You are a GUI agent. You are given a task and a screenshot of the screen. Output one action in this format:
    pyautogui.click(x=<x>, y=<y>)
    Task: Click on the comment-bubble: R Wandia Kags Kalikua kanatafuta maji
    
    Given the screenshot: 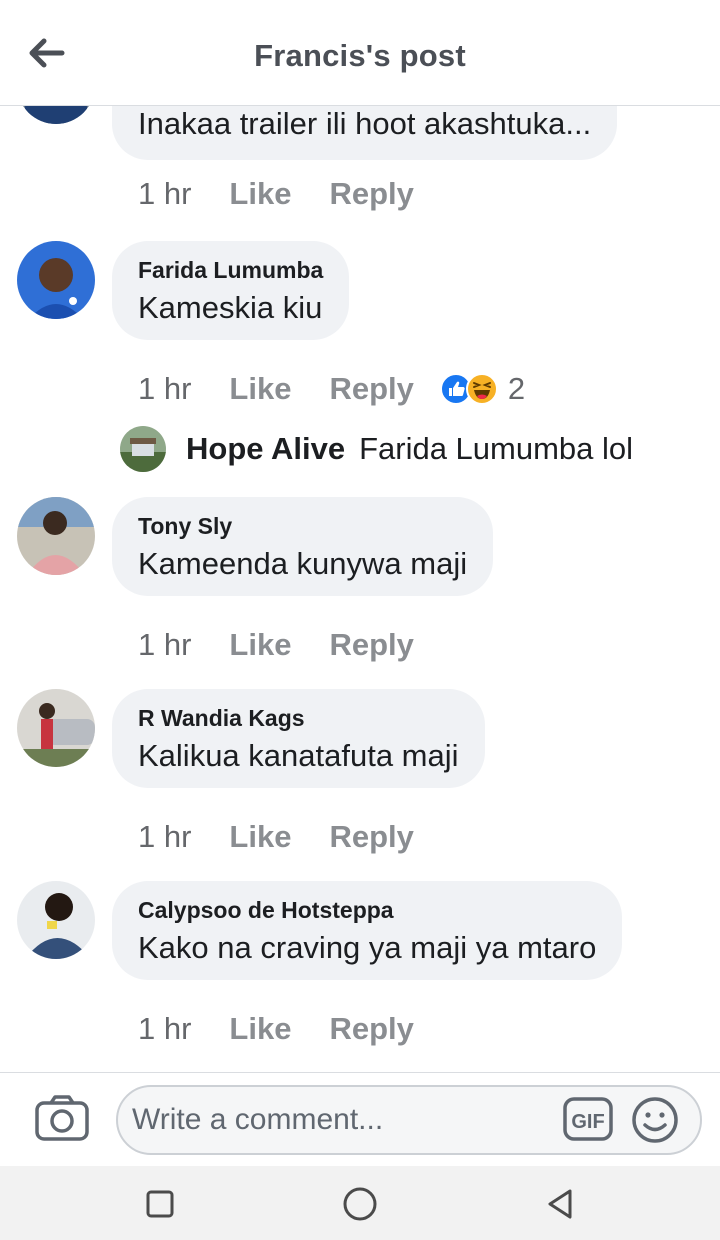 What is the action you would take?
    pyautogui.click(x=298, y=738)
    